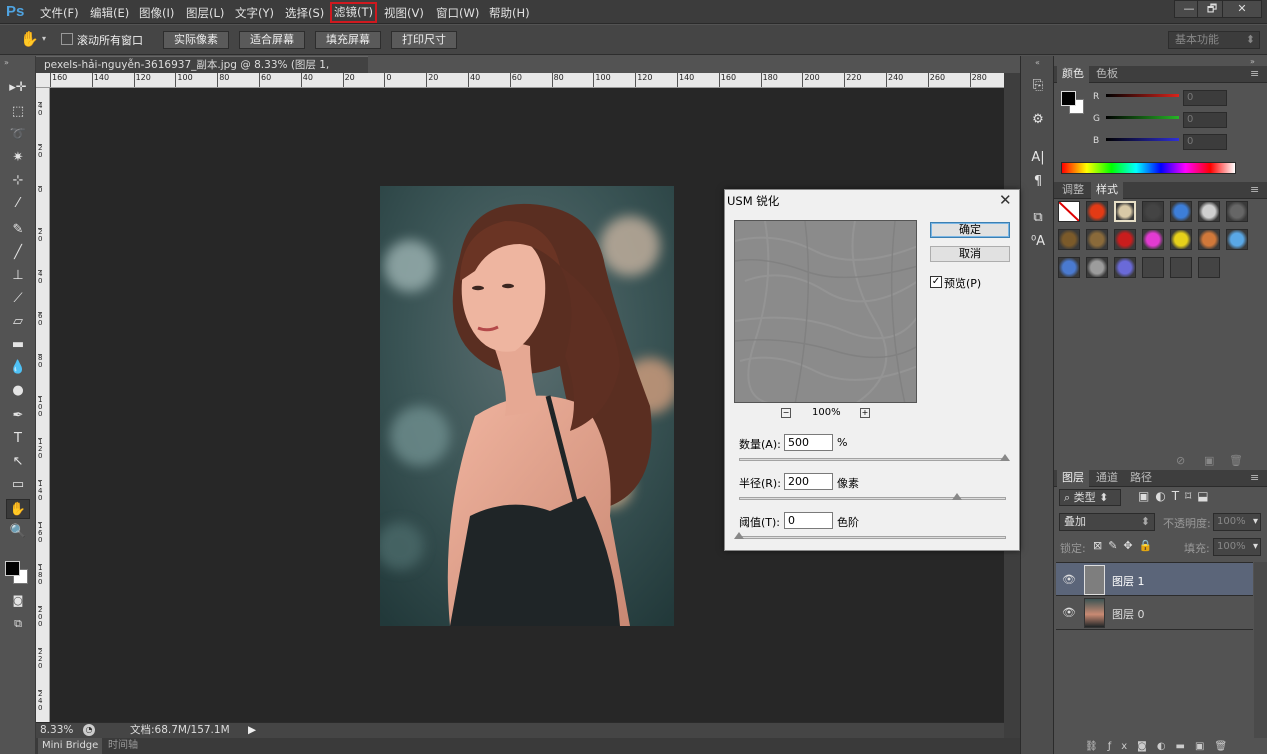 Image resolution: width=1267 pixels, height=754 pixels. What do you see at coordinates (1107, 190) in the screenshot?
I see `tab-styles: 样式` at bounding box center [1107, 190].